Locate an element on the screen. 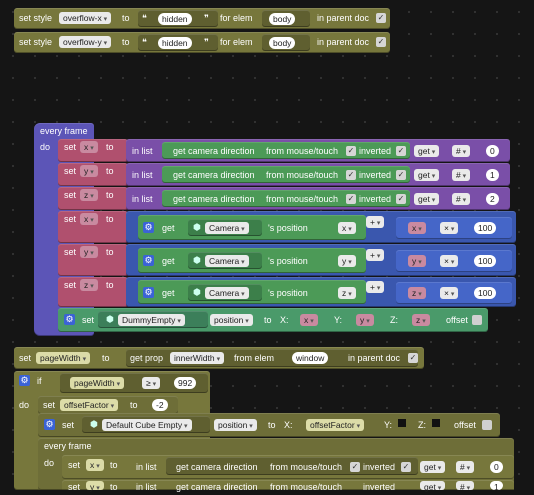 This screenshot has width=534, height=495. get-prop-label: get prop is located at coordinates (147, 358).